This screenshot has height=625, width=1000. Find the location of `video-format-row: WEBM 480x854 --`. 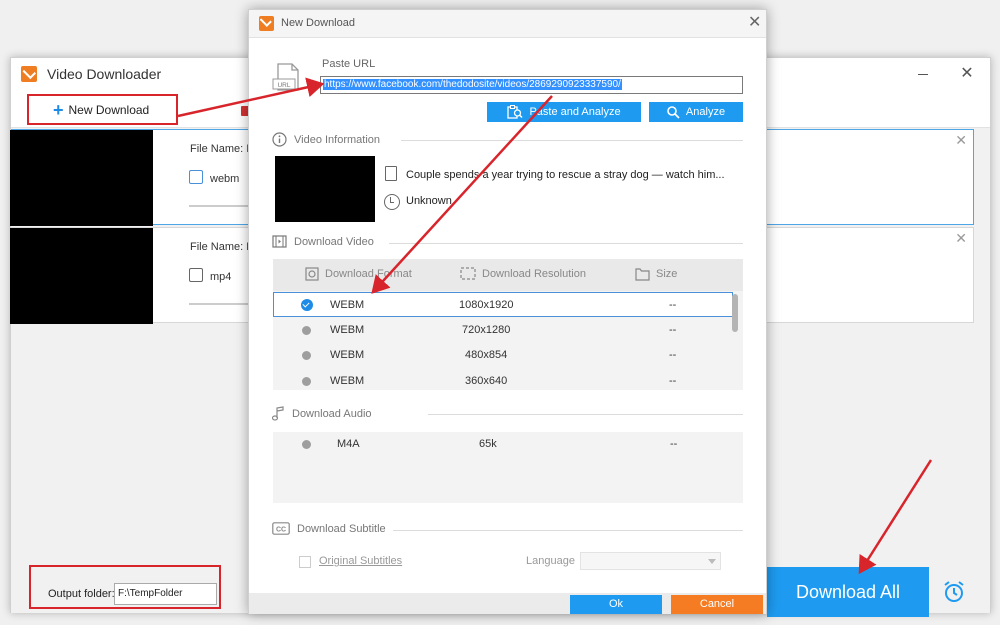

video-format-row: WEBM 480x854 -- is located at coordinates (503, 355).